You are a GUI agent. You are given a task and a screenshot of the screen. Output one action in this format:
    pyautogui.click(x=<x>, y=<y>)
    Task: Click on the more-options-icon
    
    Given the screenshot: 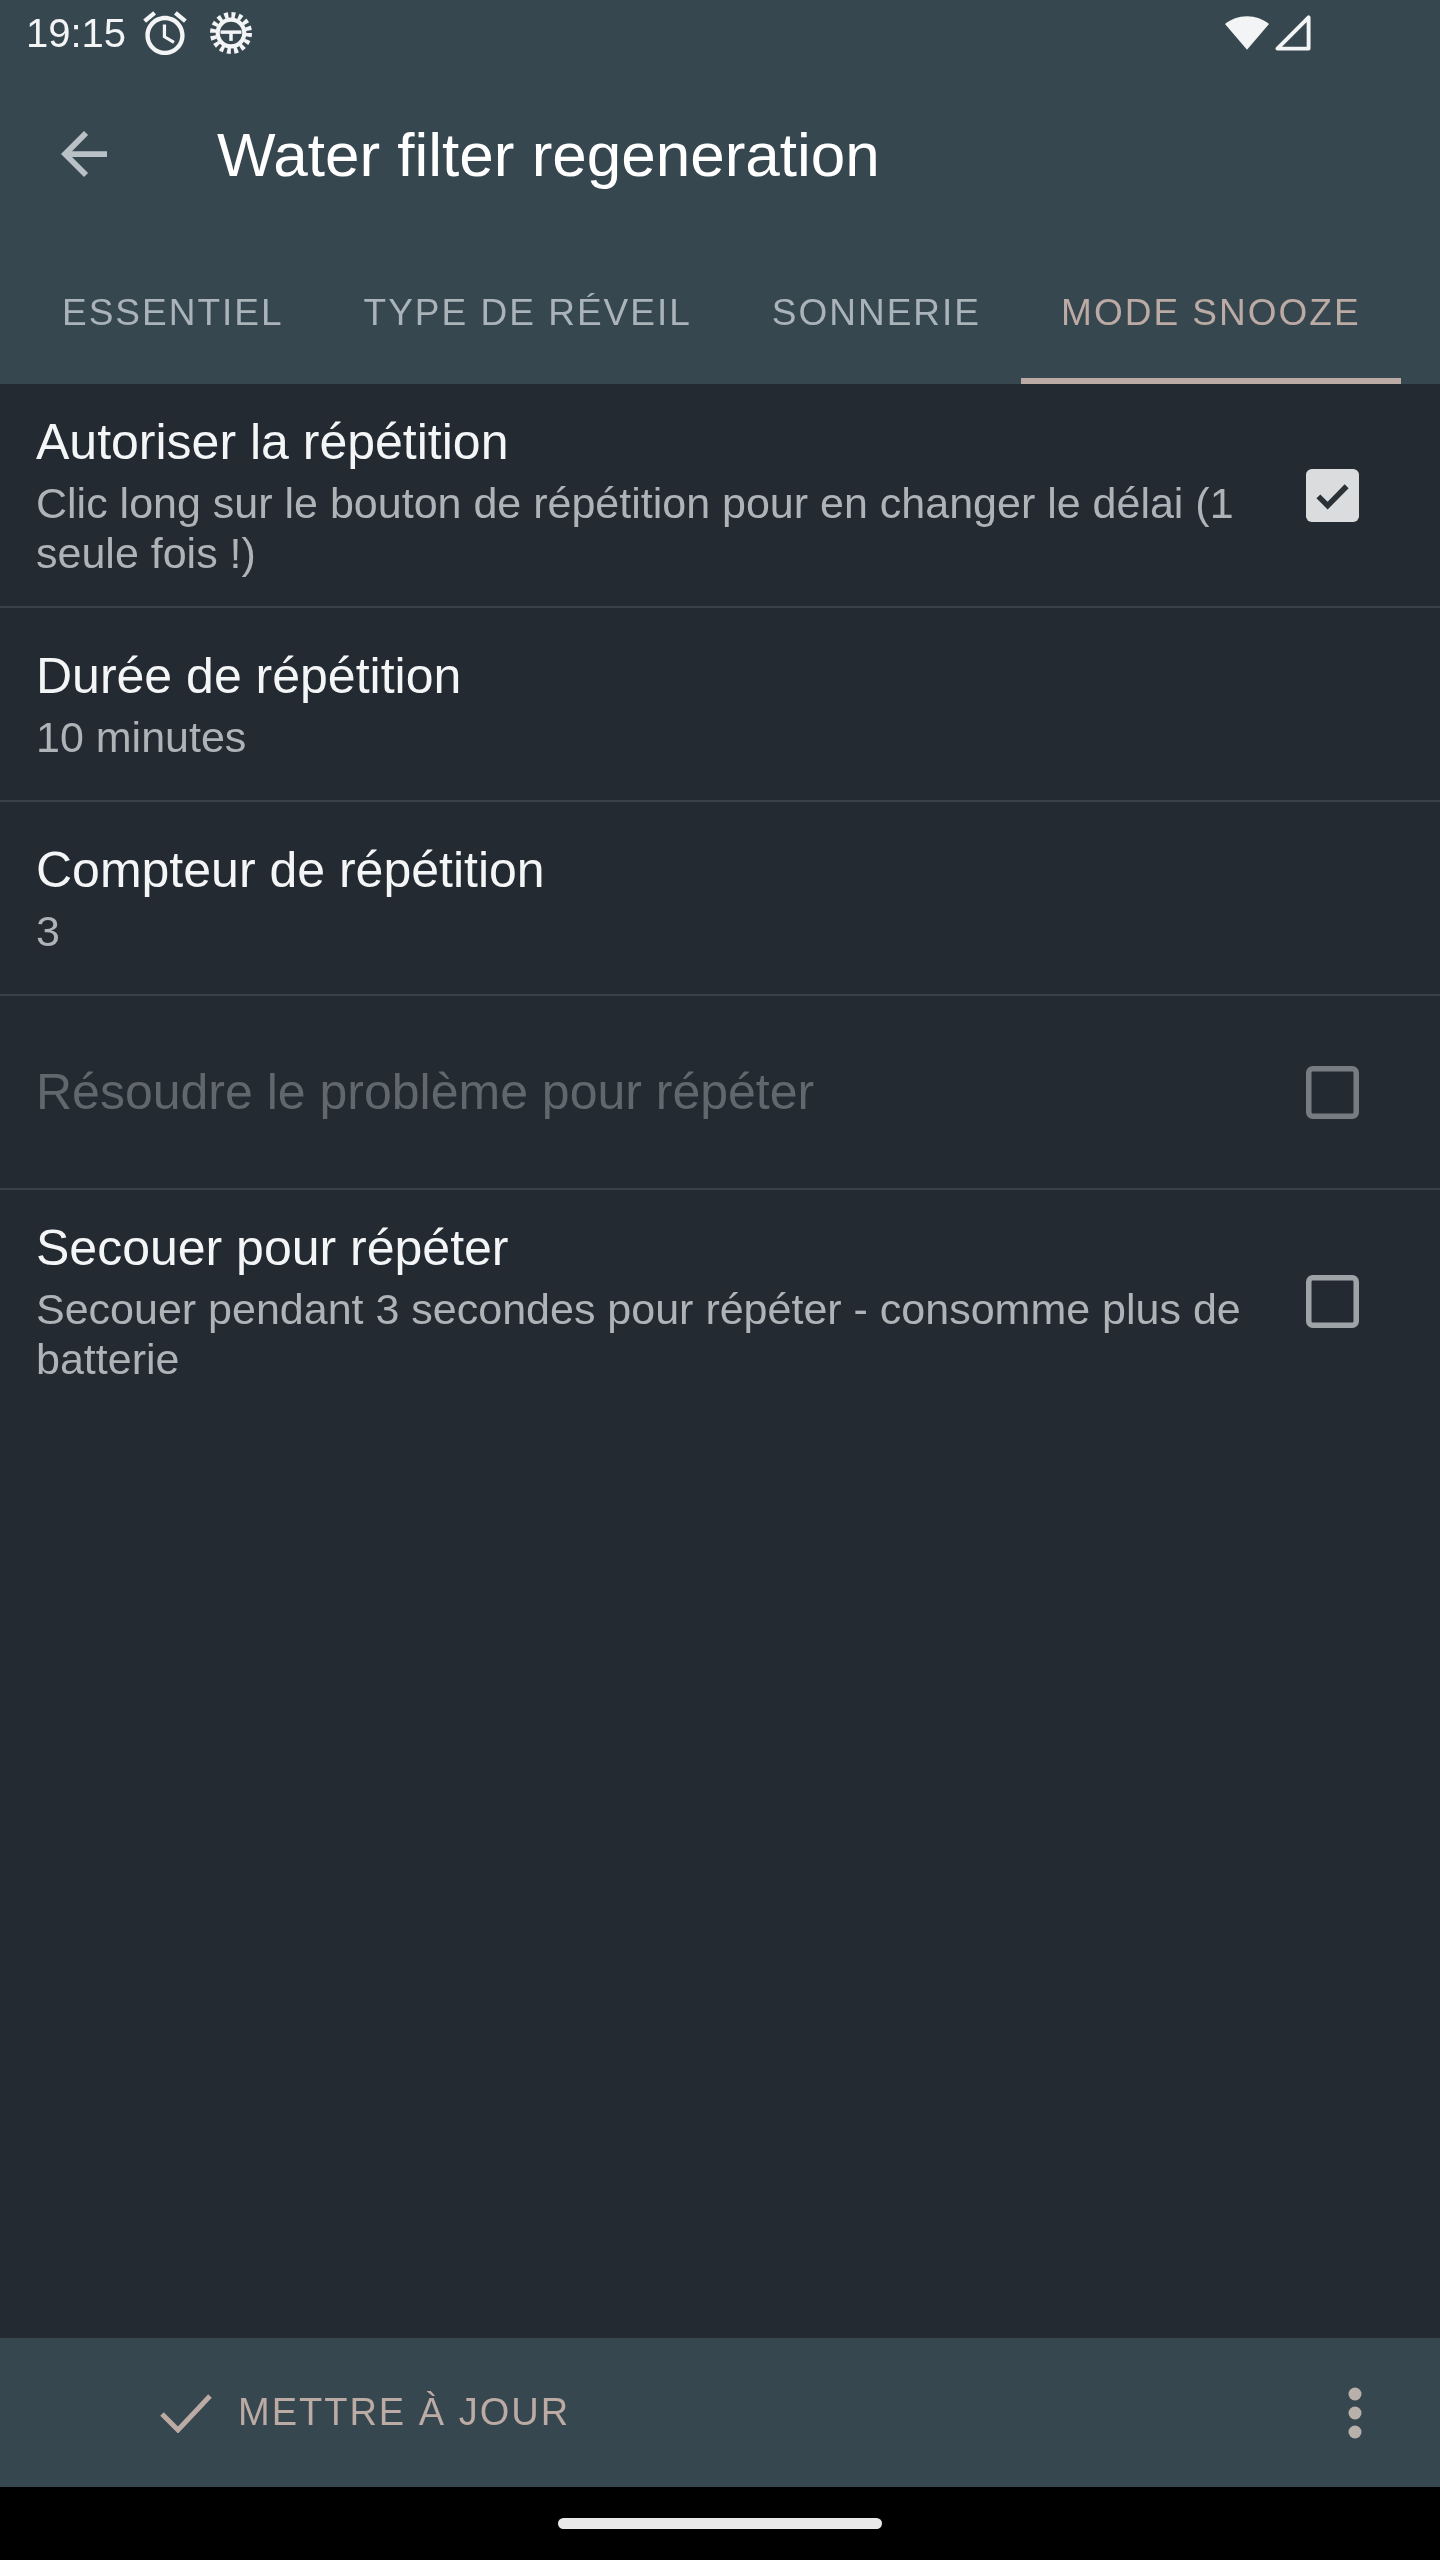 What is the action you would take?
    pyautogui.click(x=1355, y=2412)
    